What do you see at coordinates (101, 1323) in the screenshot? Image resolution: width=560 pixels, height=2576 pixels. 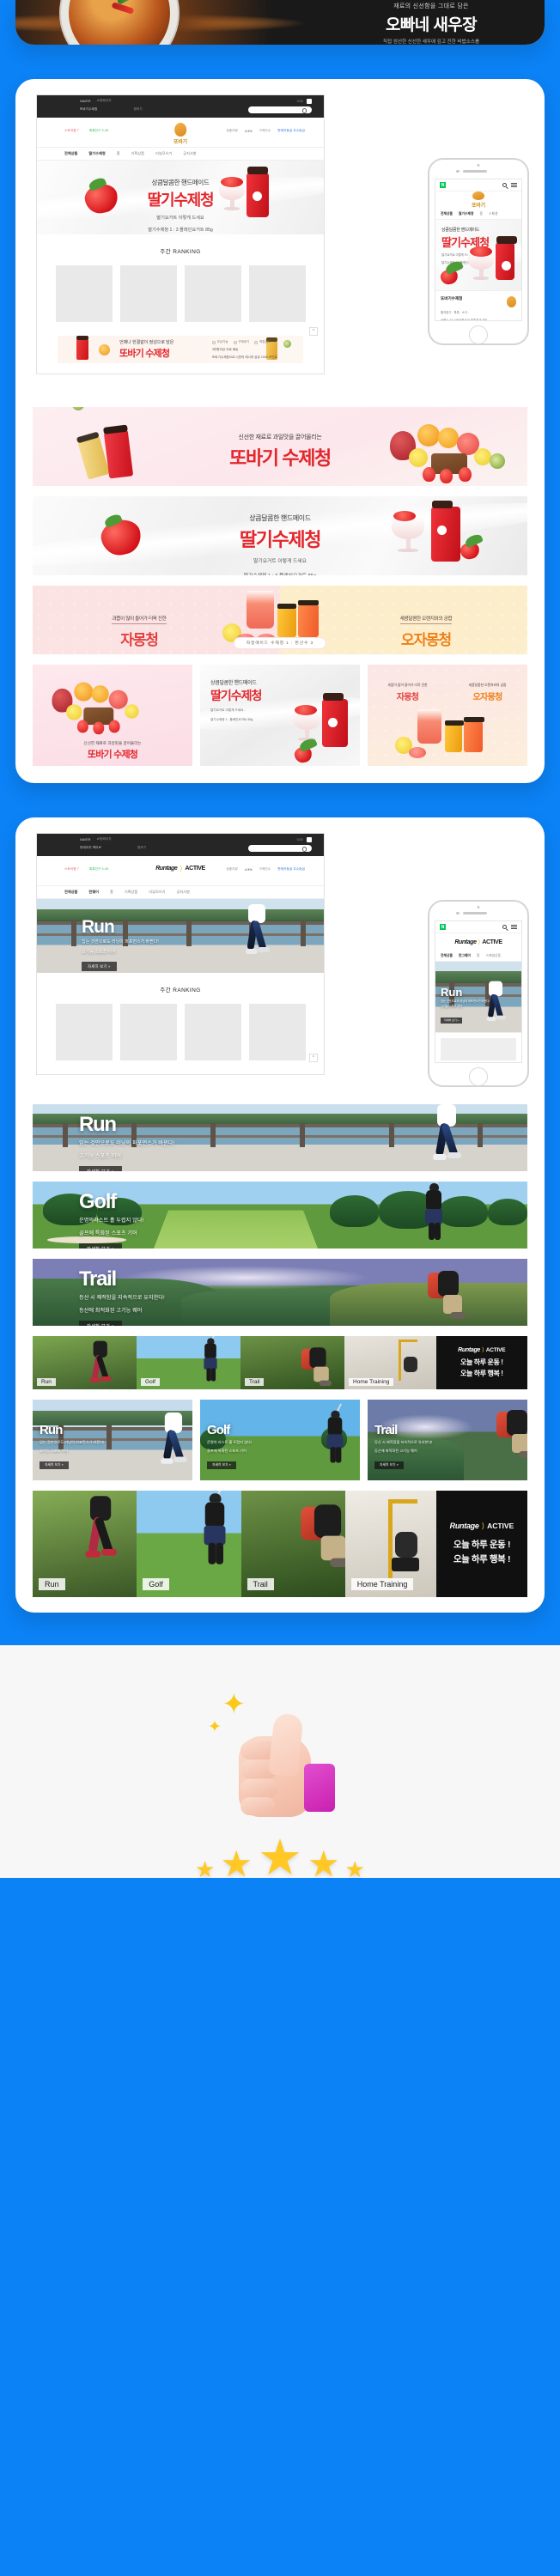 I see `banner-trail-detail-button: 자세히 보기 »` at bounding box center [101, 1323].